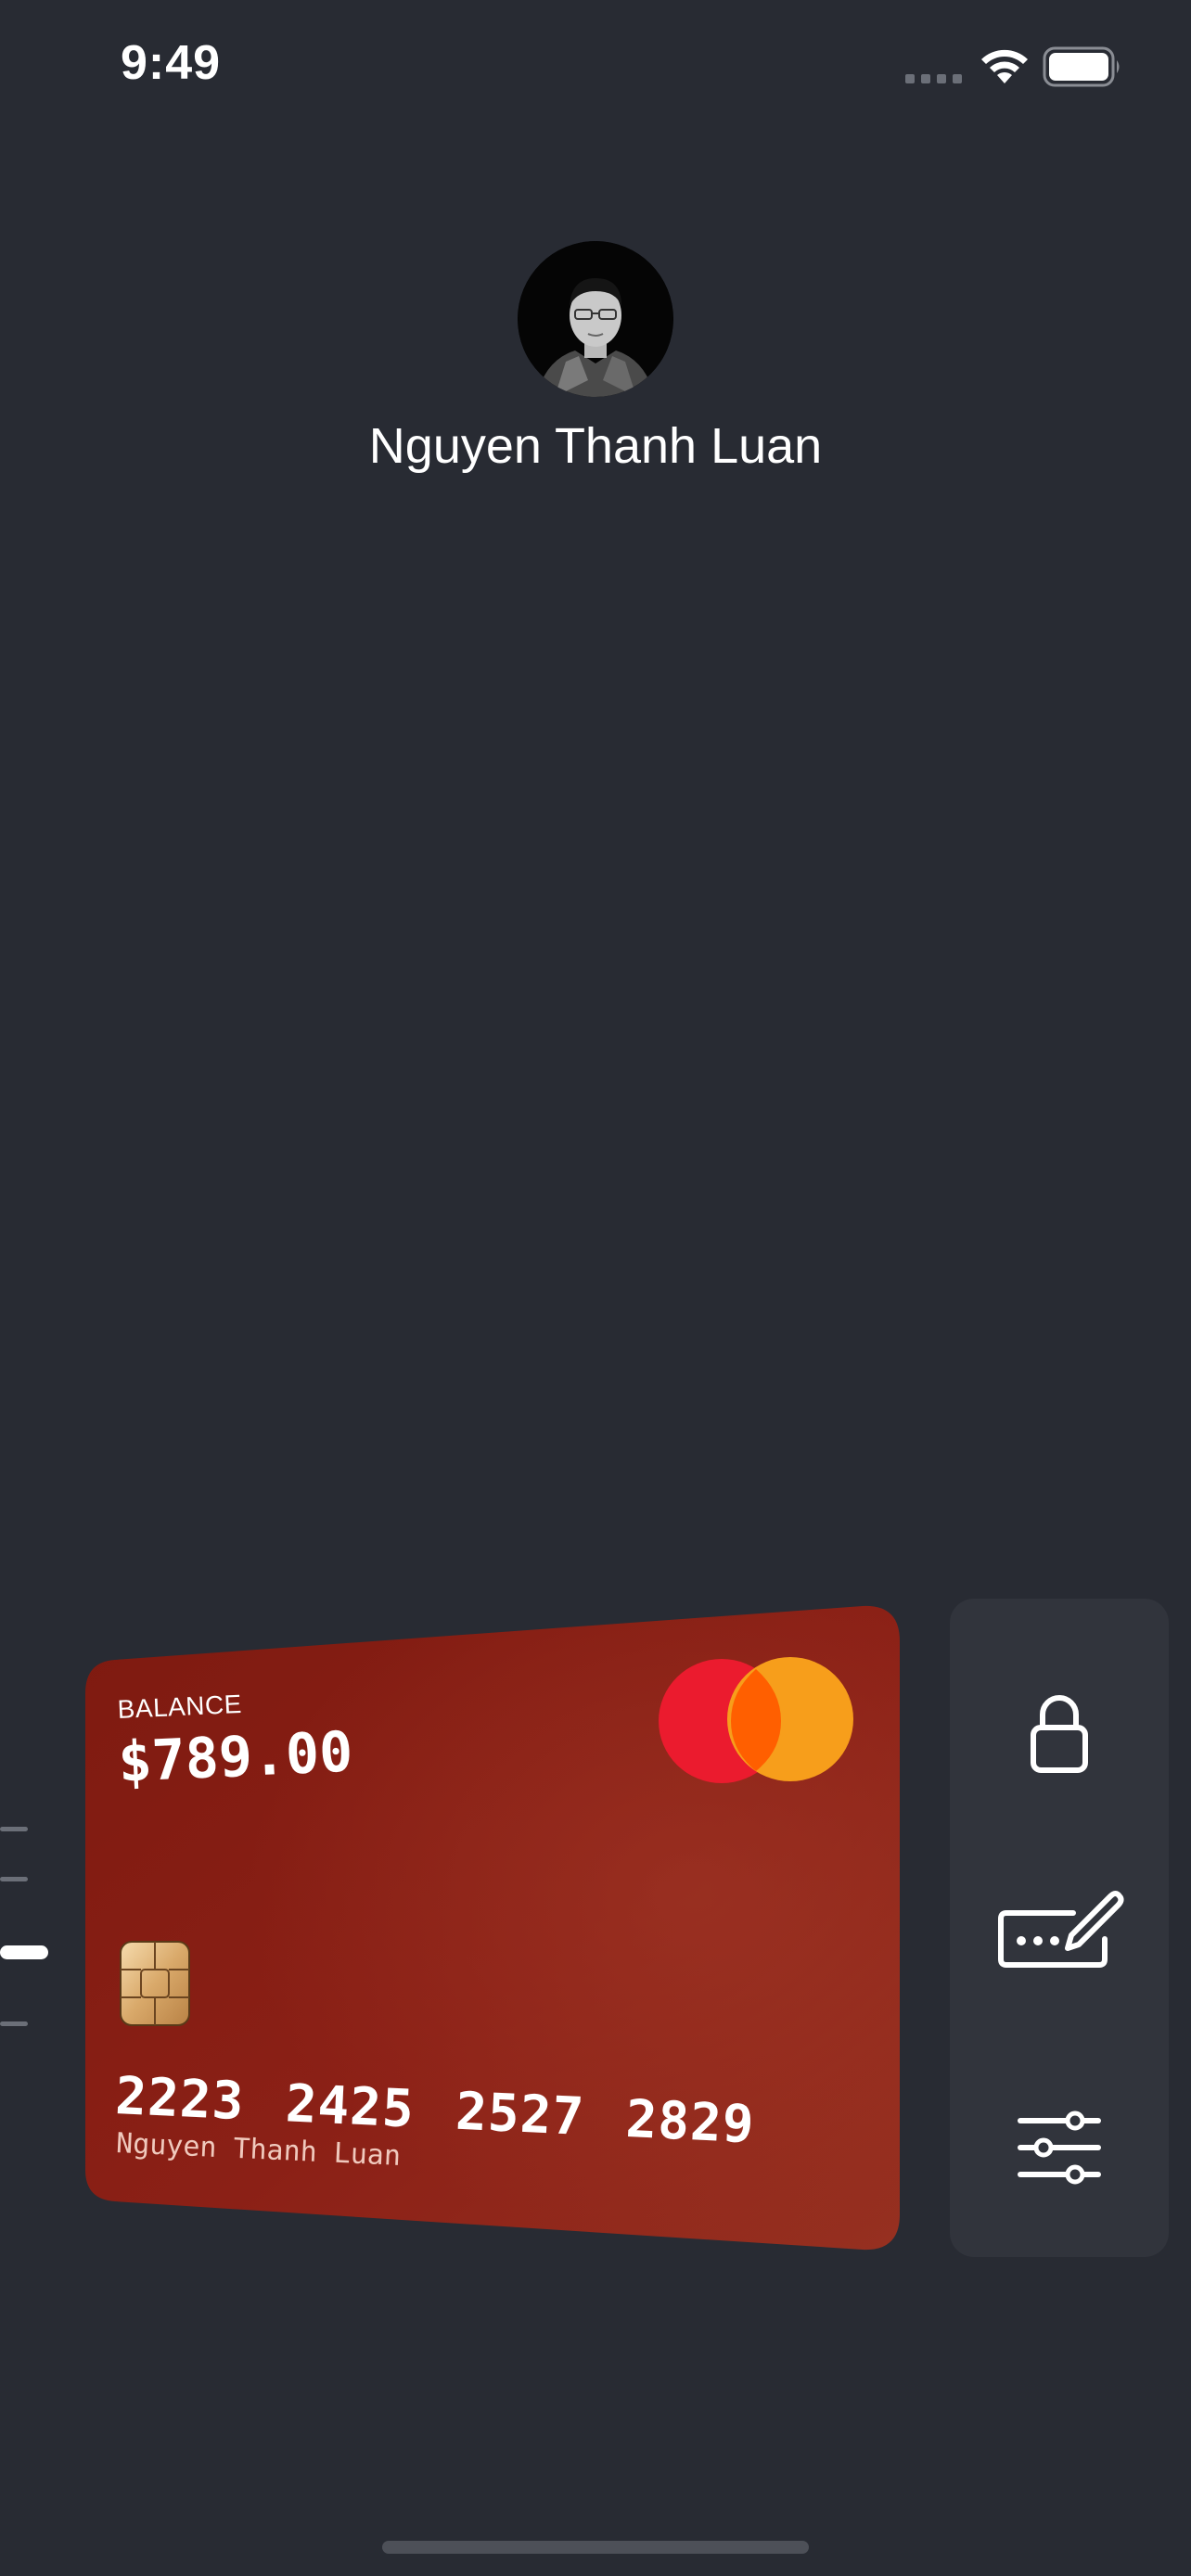  I want to click on balance-label: BALANCE, so click(180, 1706).